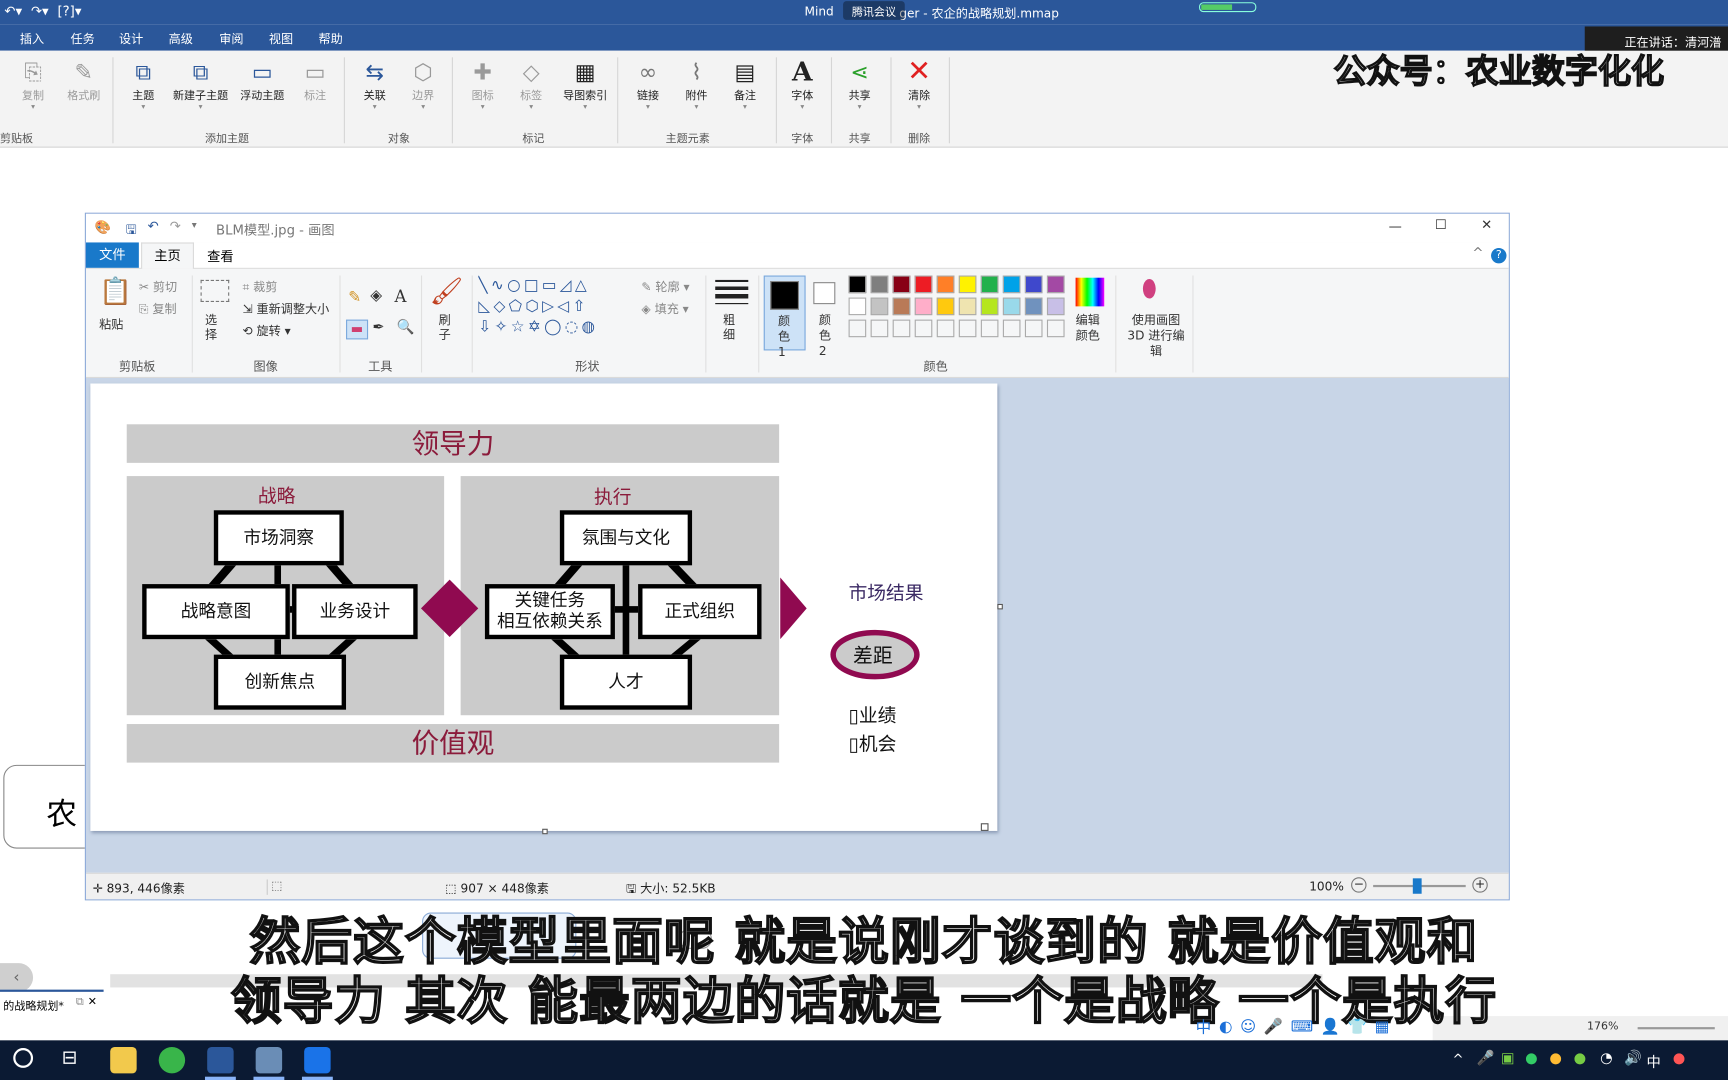  What do you see at coordinates (194, 225) in the screenshot?
I see `customize-toolbar-icon: ▾` at bounding box center [194, 225].